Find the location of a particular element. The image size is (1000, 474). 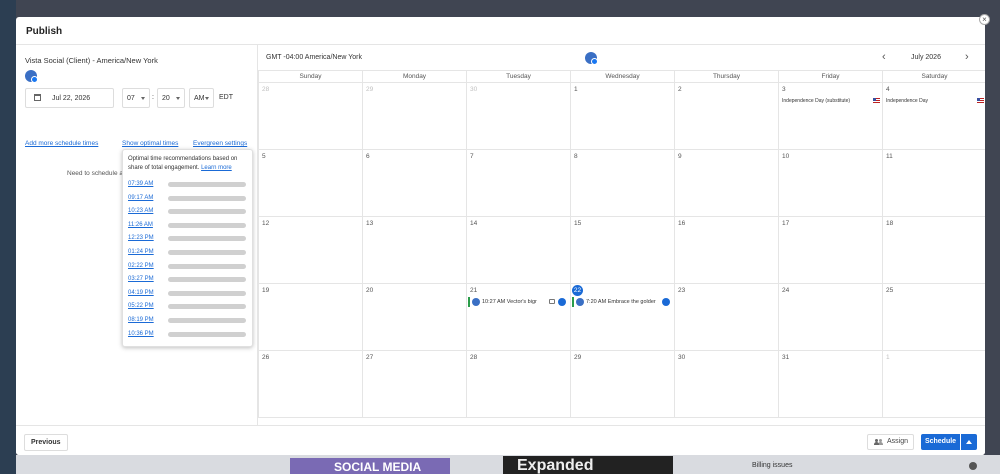

weekday-label: Friday is located at coordinates (830, 76).